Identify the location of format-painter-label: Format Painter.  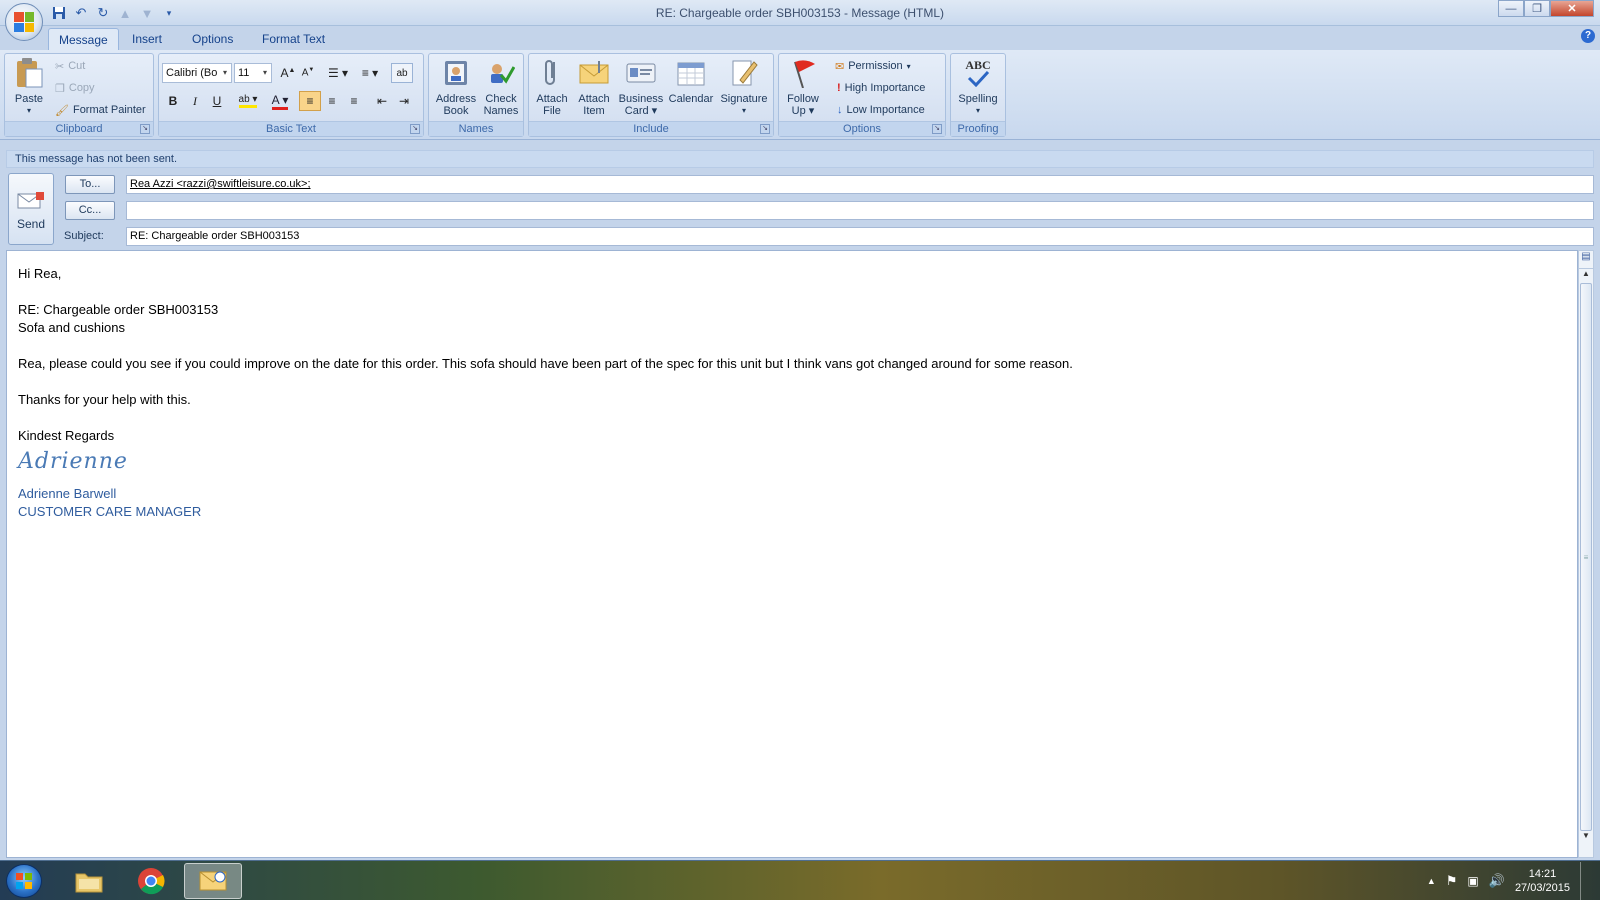
(109, 110).